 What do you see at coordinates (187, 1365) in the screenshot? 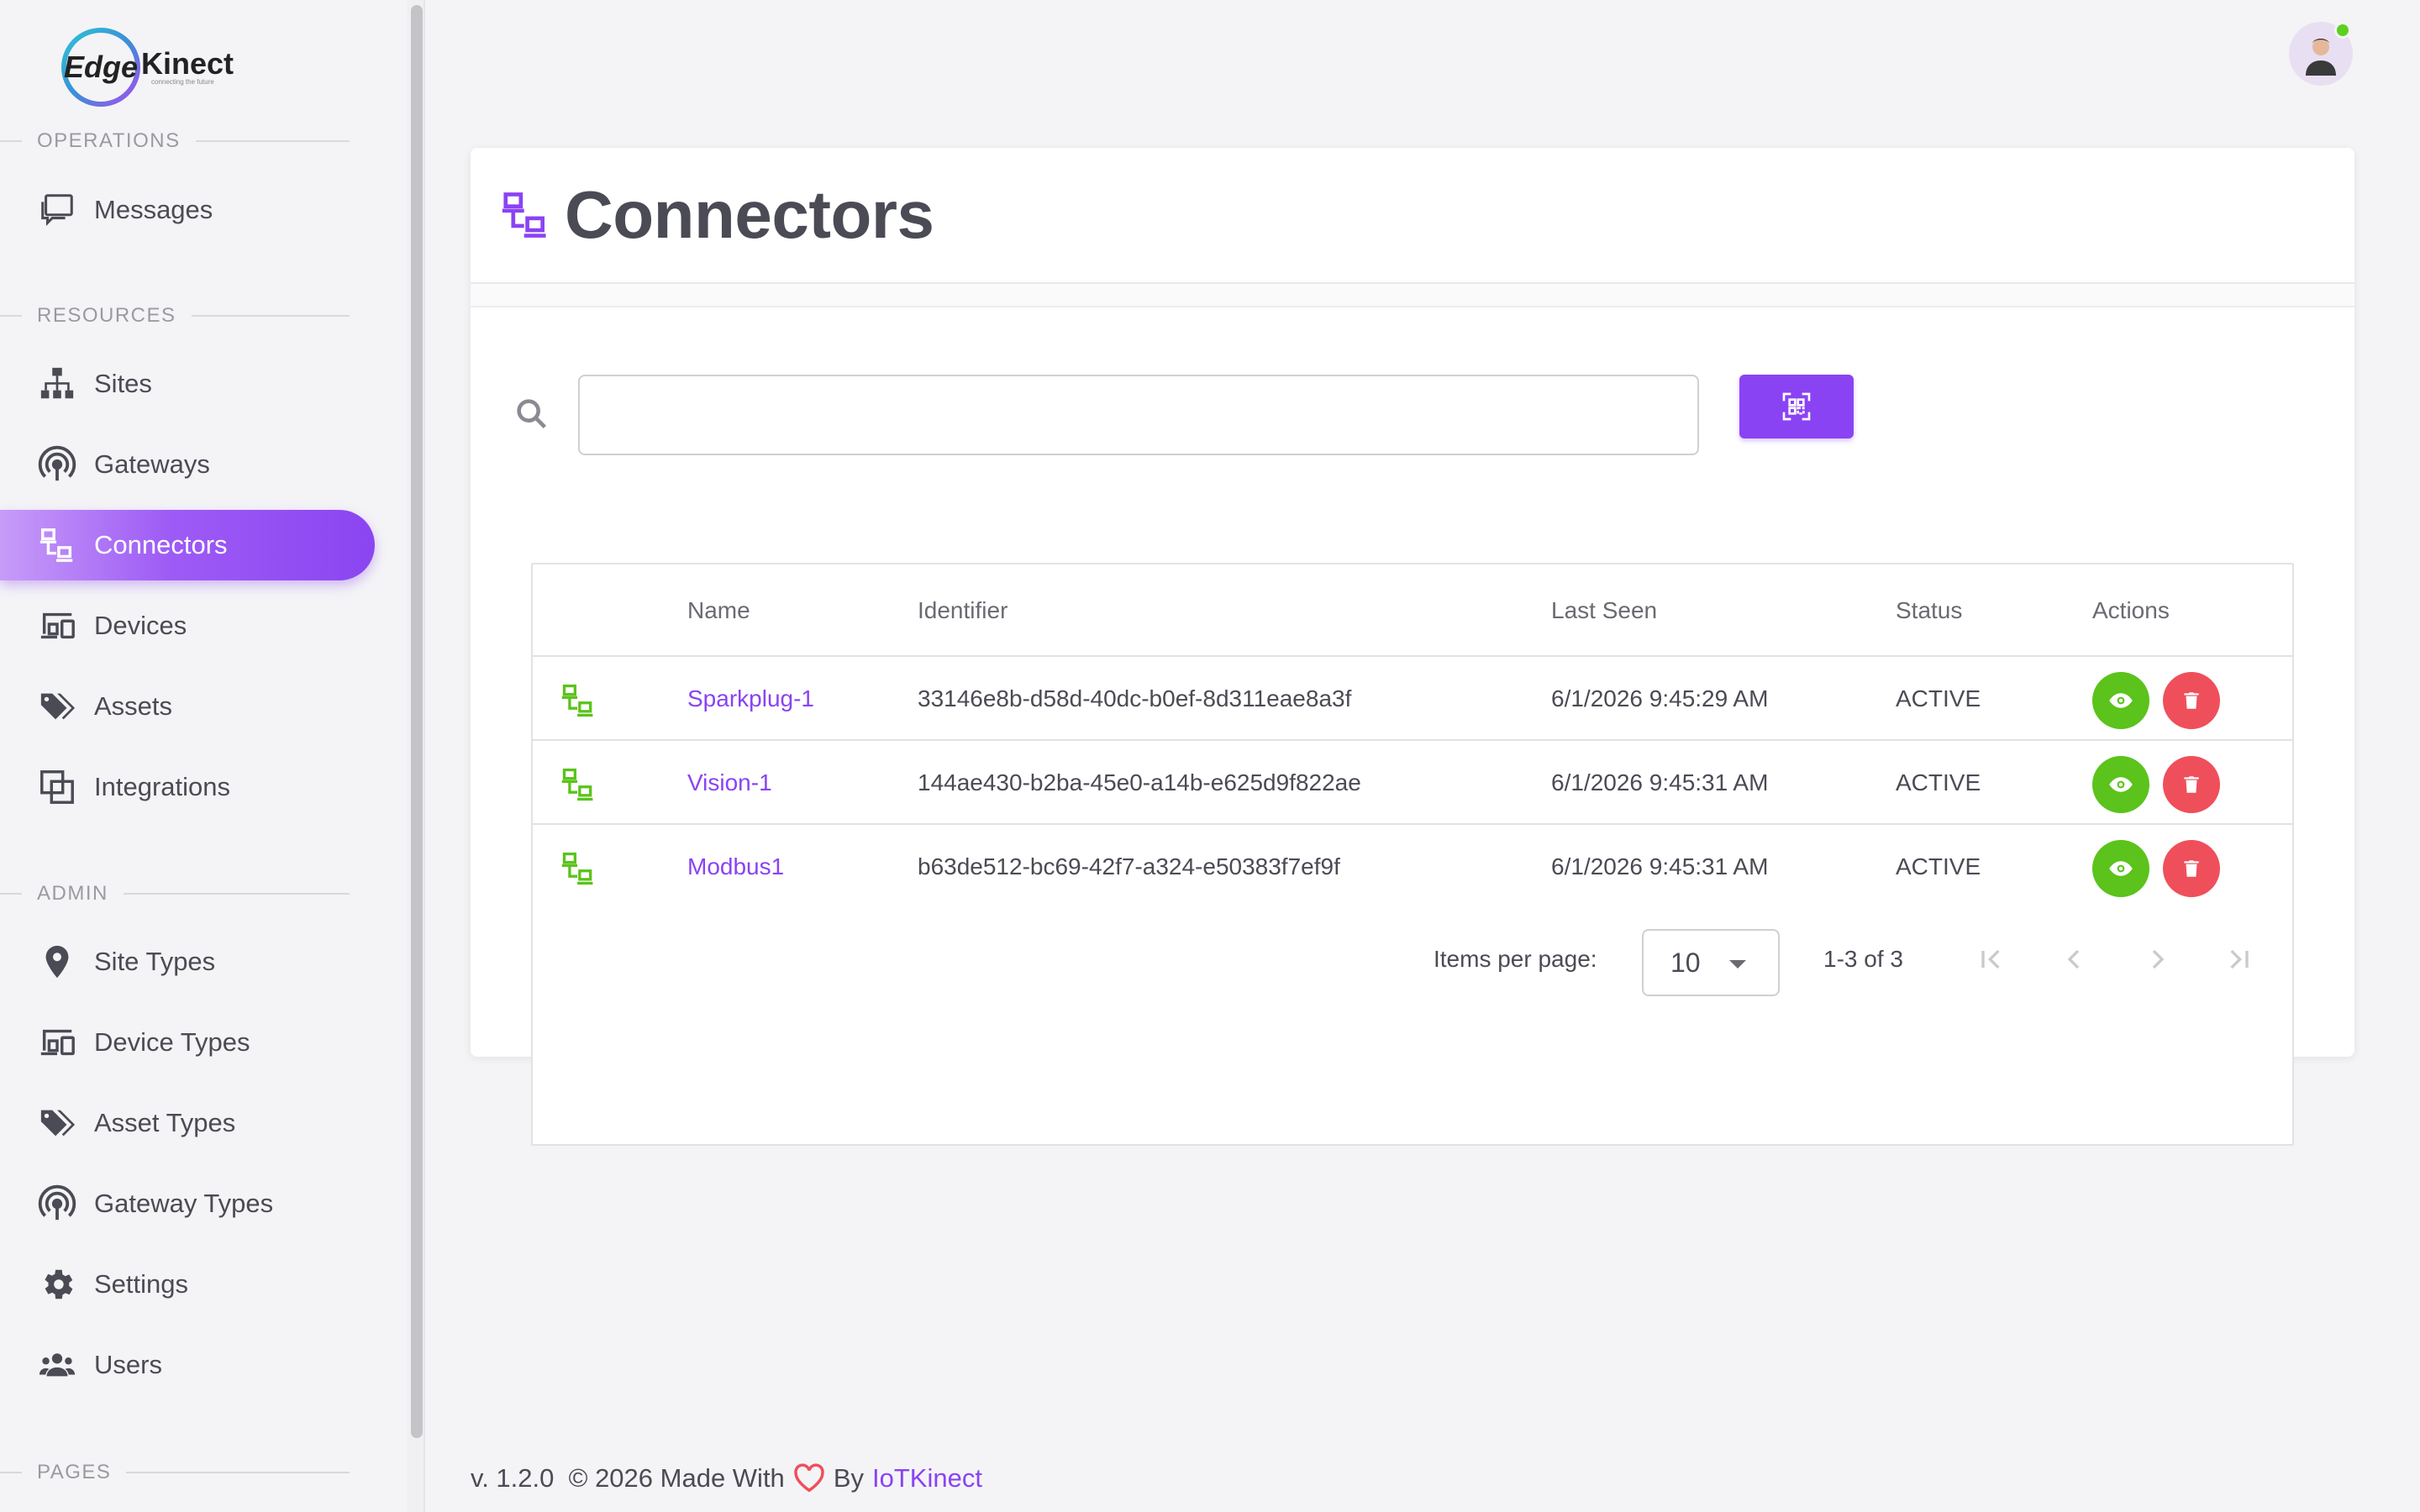
I see `sidebar-item-users: Users` at bounding box center [187, 1365].